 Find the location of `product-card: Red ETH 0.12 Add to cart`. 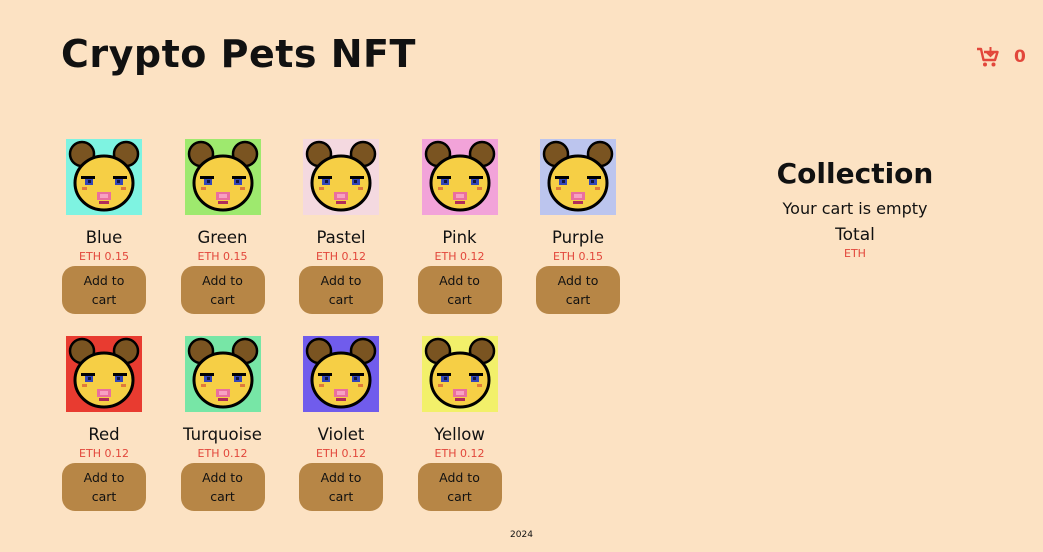

product-card: Red ETH 0.12 Add to cart is located at coordinates (104, 423).